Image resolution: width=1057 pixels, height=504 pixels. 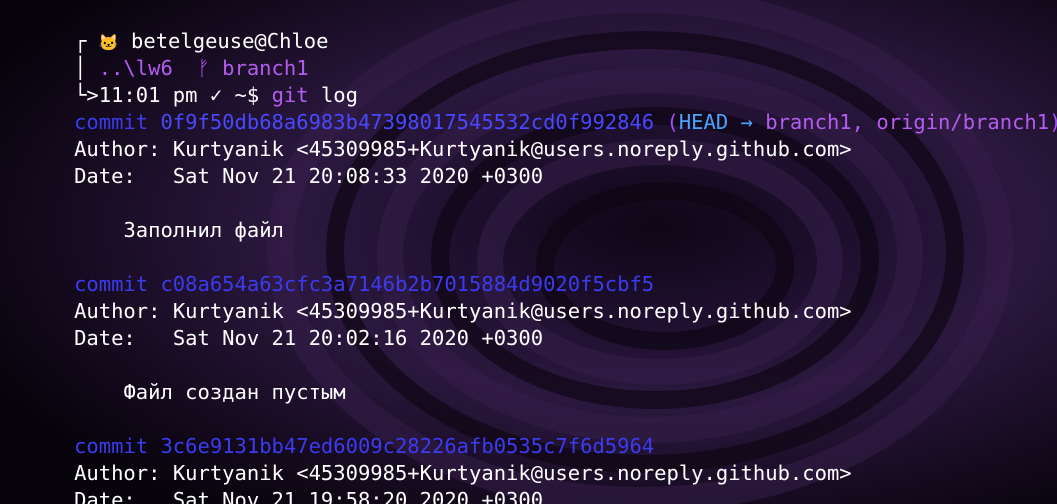 I want to click on commit-message-text: Заполнил файл, so click(x=203, y=230).